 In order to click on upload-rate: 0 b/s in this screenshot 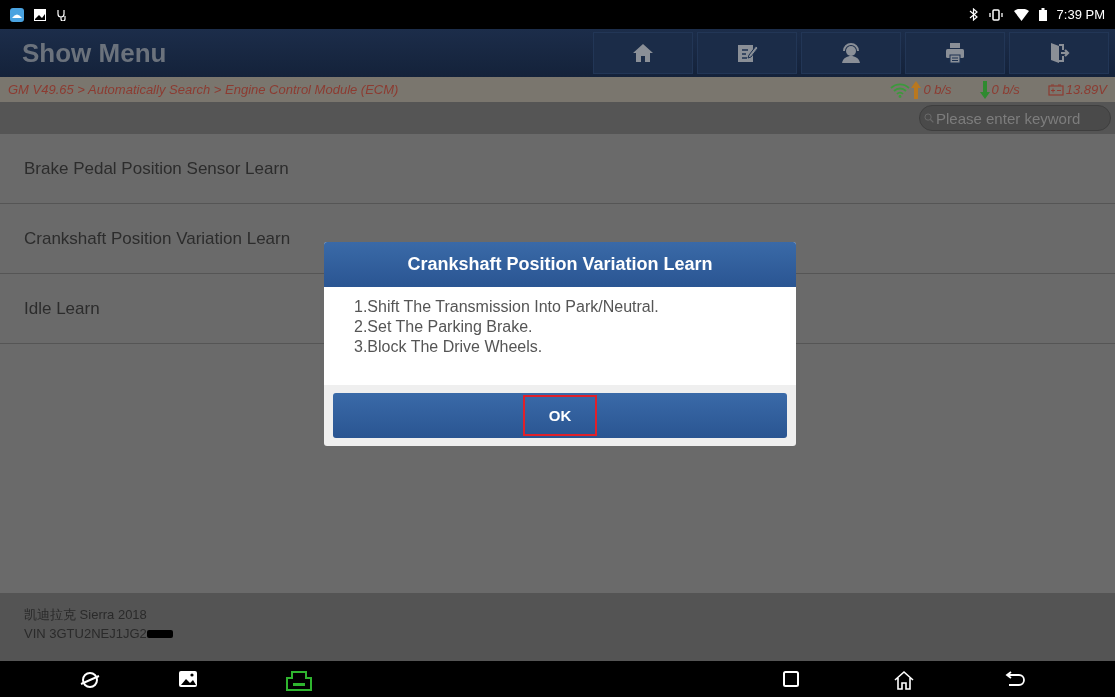, I will do `click(937, 89)`.